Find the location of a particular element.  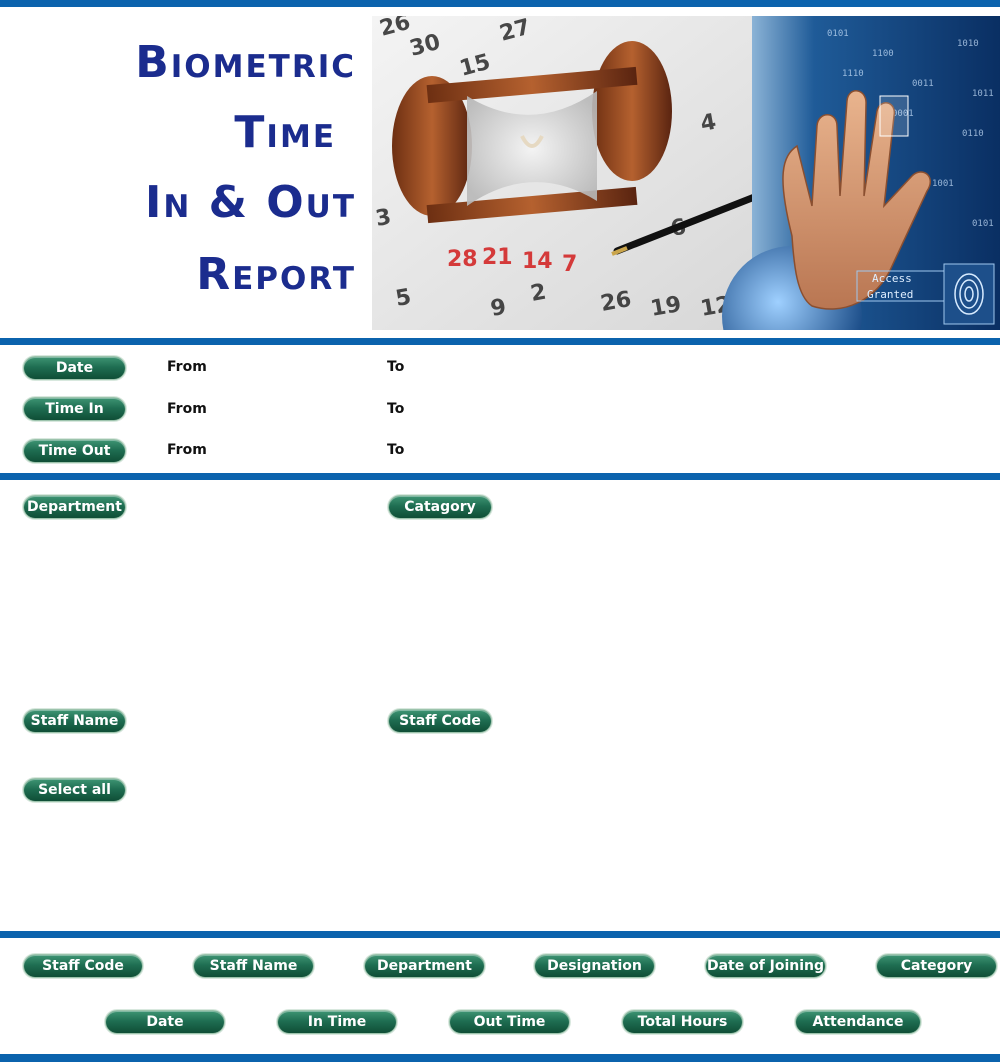

time-in-button: Time In is located at coordinates (74, 409).